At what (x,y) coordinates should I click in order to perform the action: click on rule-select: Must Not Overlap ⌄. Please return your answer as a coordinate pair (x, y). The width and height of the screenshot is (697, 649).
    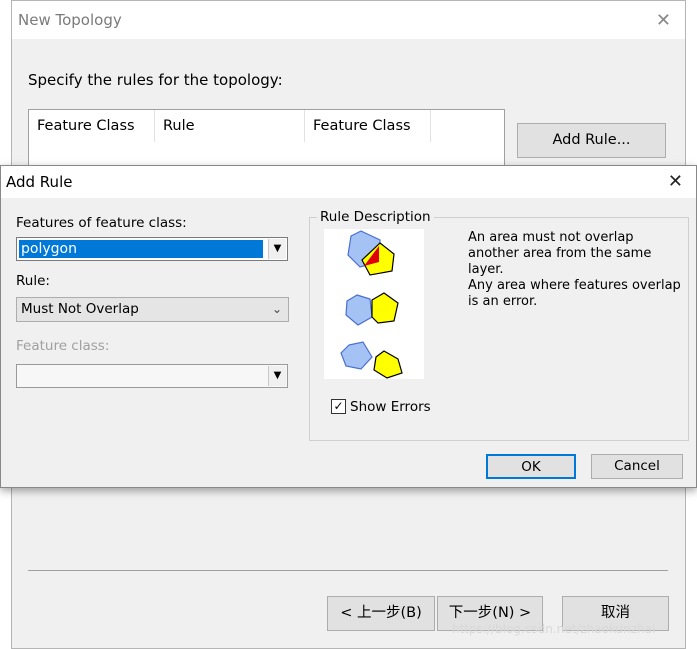
    Looking at the image, I should click on (152, 309).